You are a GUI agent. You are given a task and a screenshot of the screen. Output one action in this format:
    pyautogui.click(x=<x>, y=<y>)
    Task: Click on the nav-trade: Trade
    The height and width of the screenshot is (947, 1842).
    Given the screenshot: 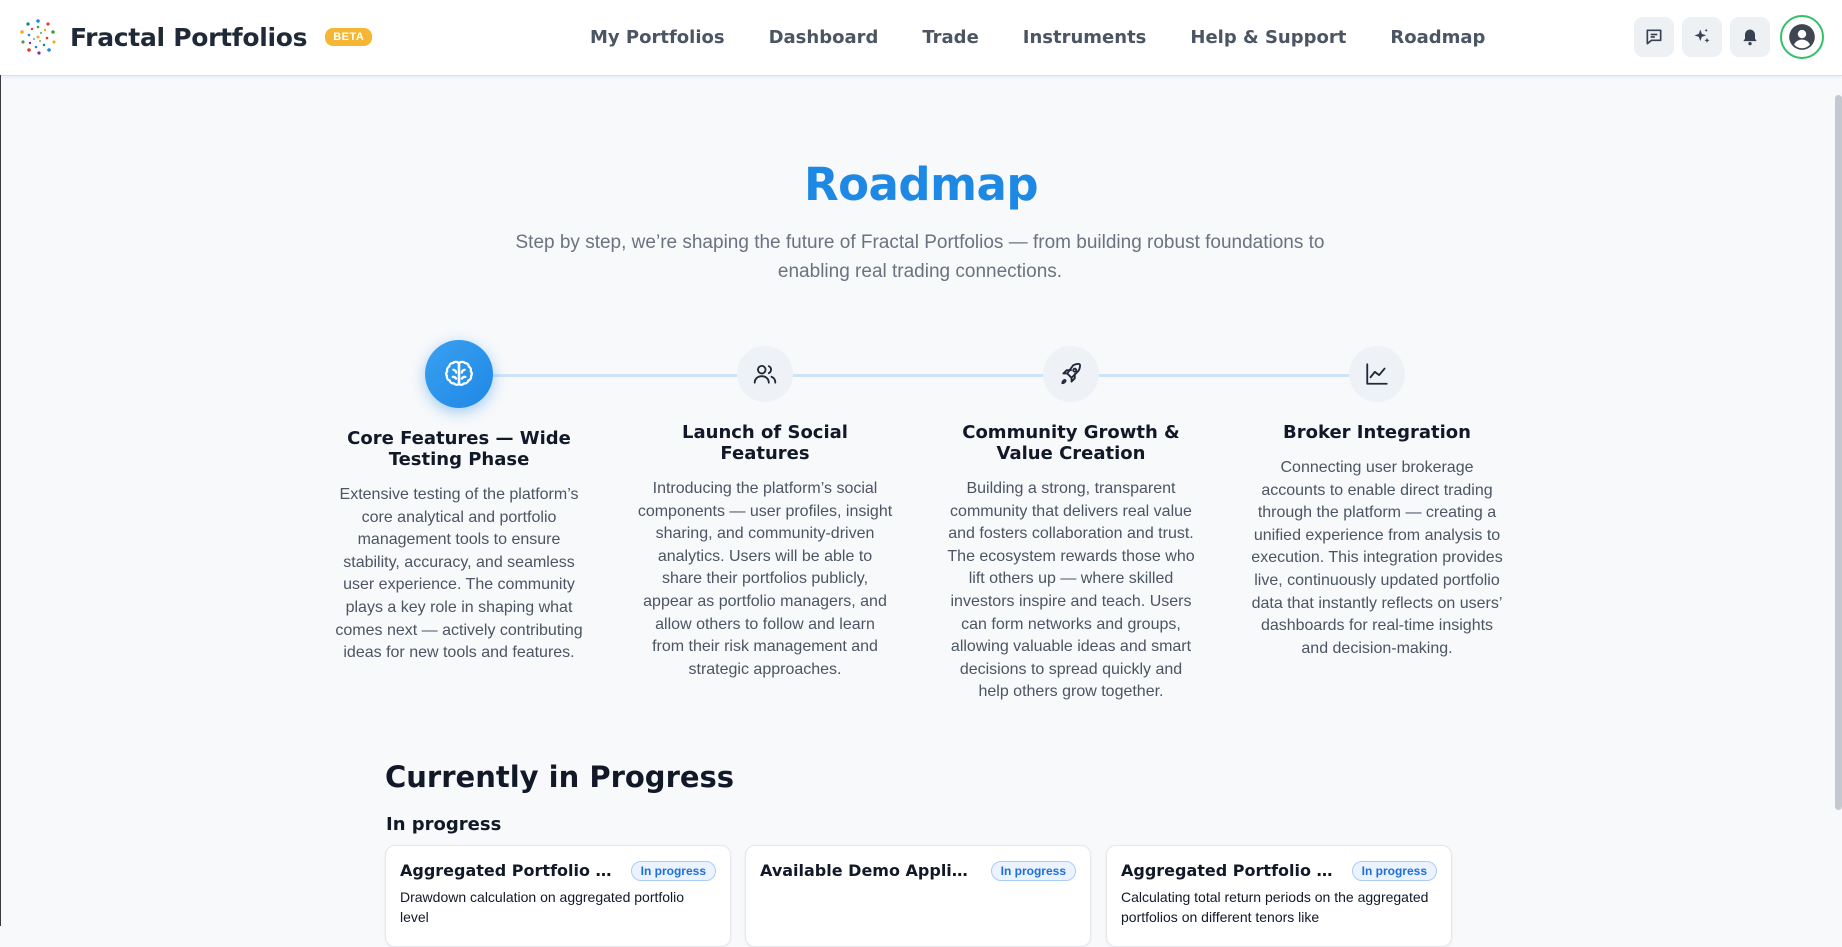 What is the action you would take?
    pyautogui.click(x=950, y=37)
    